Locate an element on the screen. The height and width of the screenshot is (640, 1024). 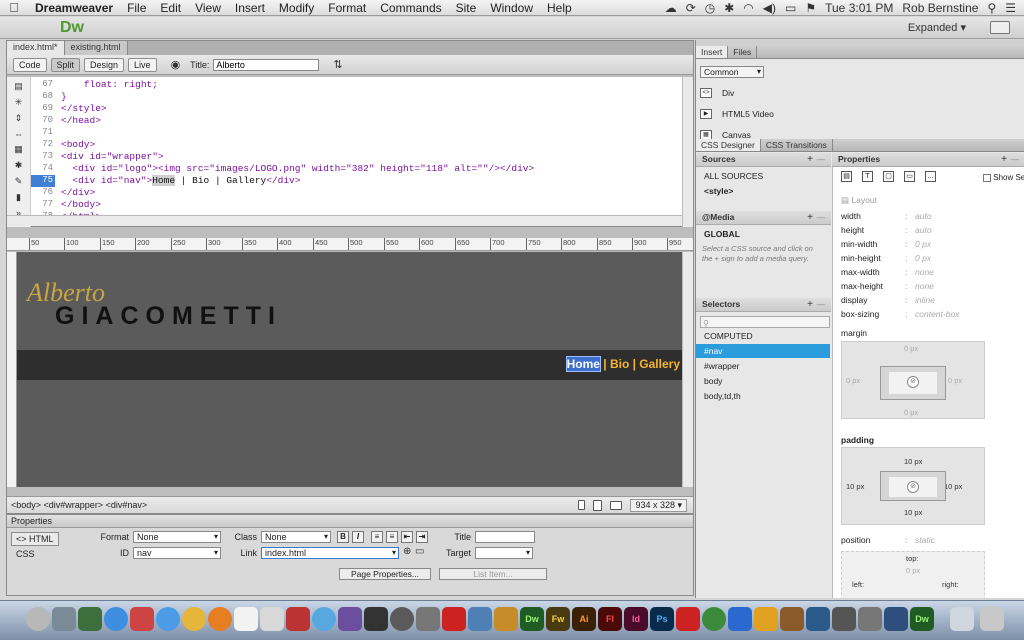
tab-existing-html: existing.html is located at coordinates (96, 48).